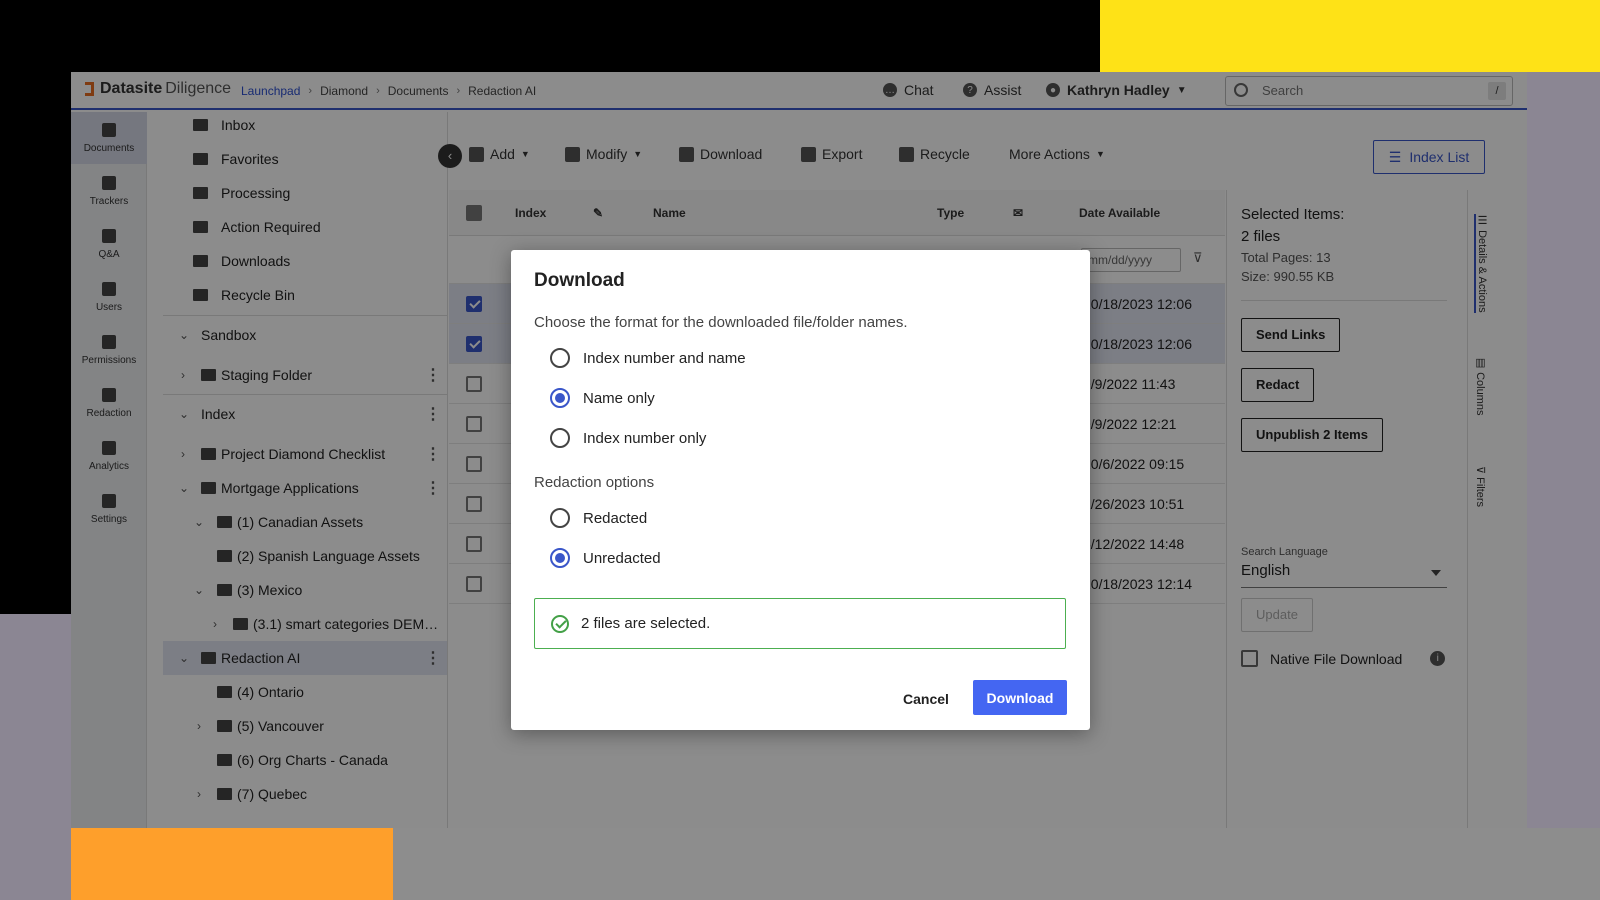  What do you see at coordinates (594, 482) in the screenshot?
I see `redaction-section-title: Redaction options` at bounding box center [594, 482].